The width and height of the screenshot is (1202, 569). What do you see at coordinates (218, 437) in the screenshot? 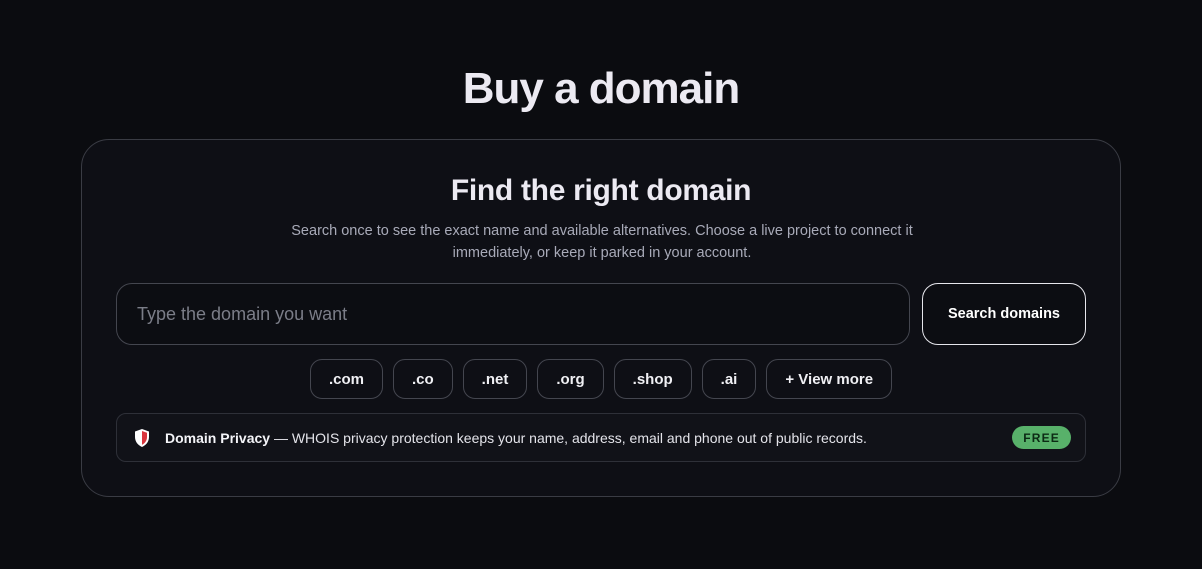
I see `privacy-title: Domain Privacy` at bounding box center [218, 437].